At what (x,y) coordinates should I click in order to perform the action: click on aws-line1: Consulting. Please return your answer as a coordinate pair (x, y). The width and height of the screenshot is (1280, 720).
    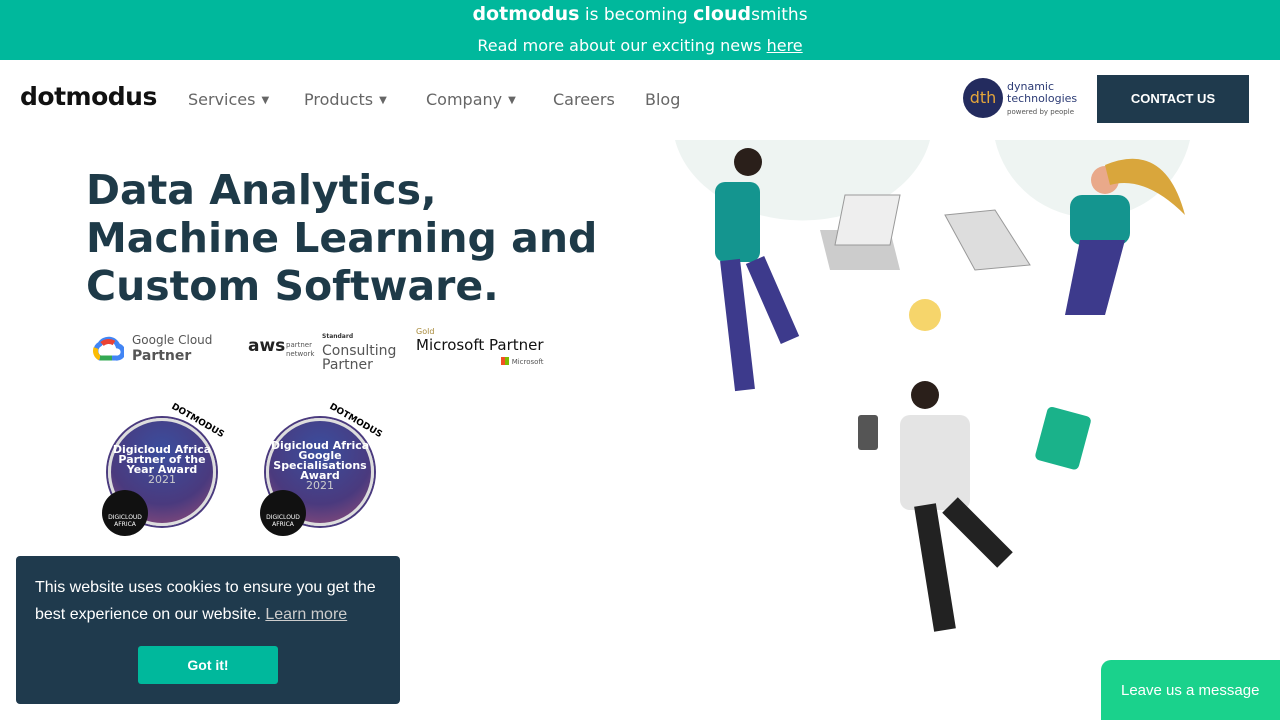
    Looking at the image, I should click on (359, 351).